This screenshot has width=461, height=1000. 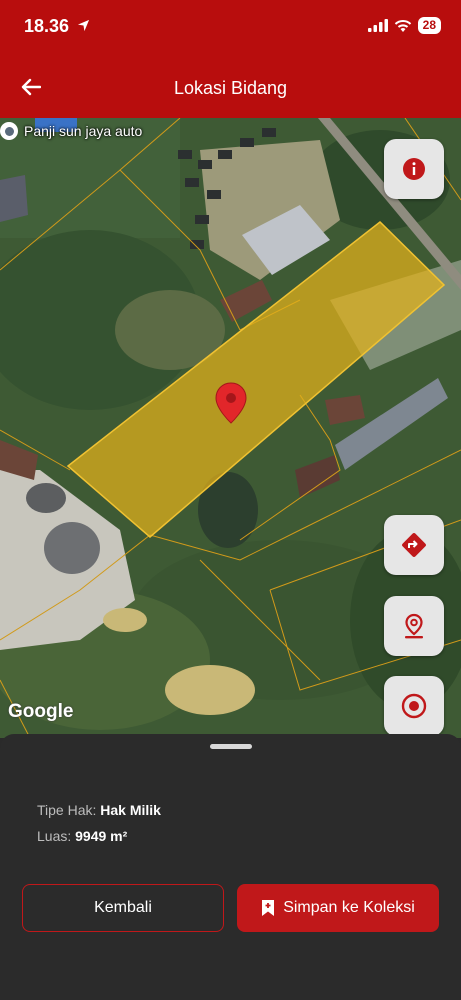 I want to click on land-type-value: Hak Milik, so click(x=130, y=810).